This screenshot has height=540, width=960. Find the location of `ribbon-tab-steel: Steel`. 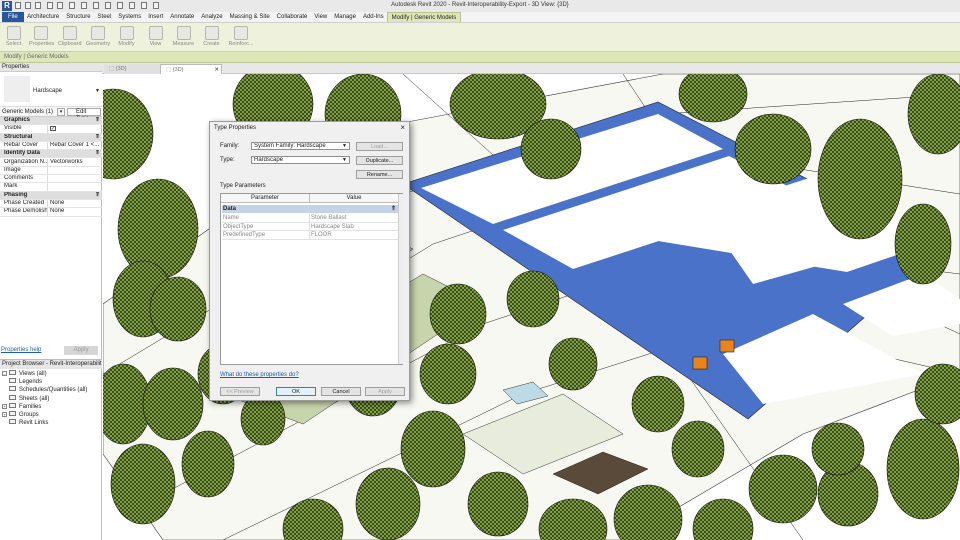

ribbon-tab-steel: Steel is located at coordinates (104, 17).